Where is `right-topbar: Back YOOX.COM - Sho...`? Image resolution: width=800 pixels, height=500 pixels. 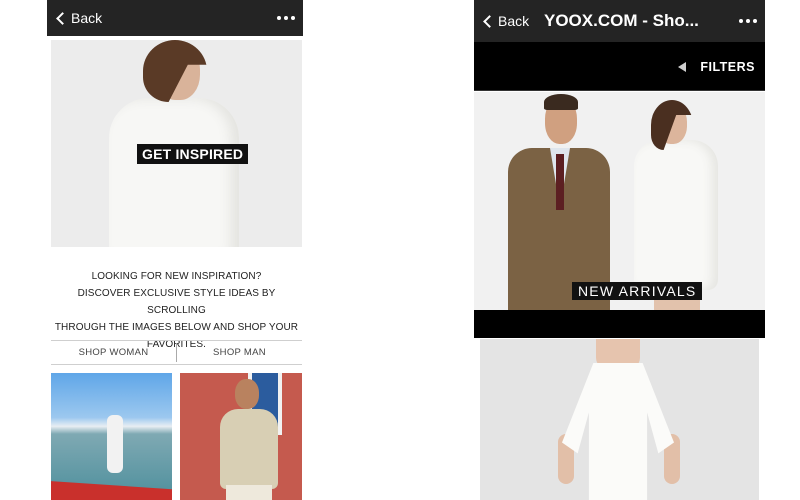
right-topbar: Back YOOX.COM - Sho... is located at coordinates (619, 21).